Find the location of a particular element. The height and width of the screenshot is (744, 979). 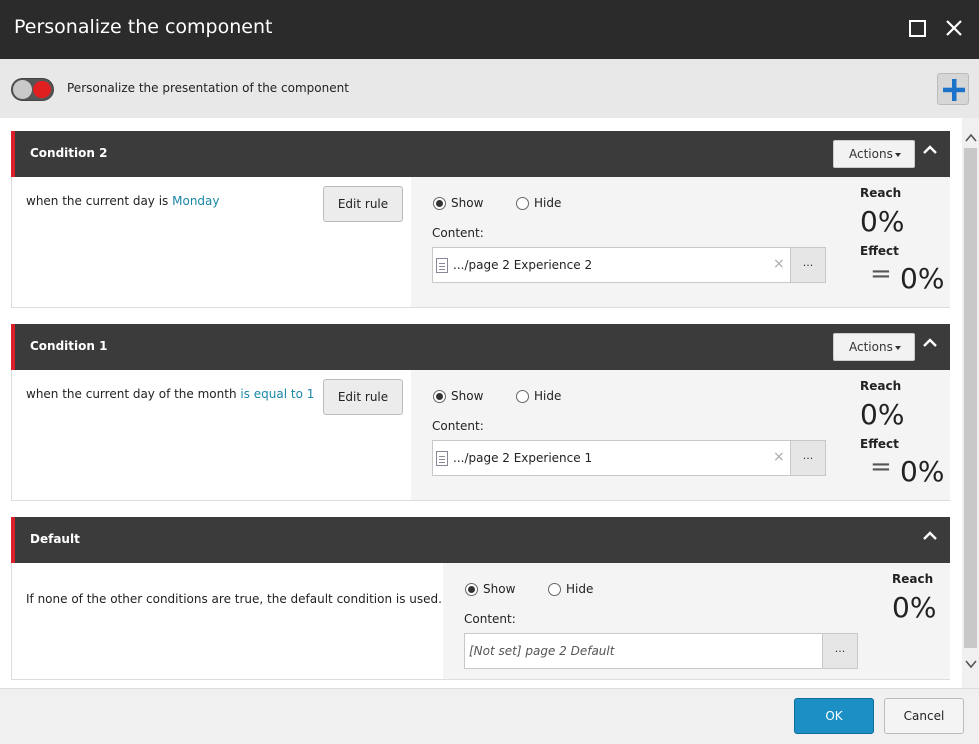

toggle-knob is located at coordinates (22, 89).